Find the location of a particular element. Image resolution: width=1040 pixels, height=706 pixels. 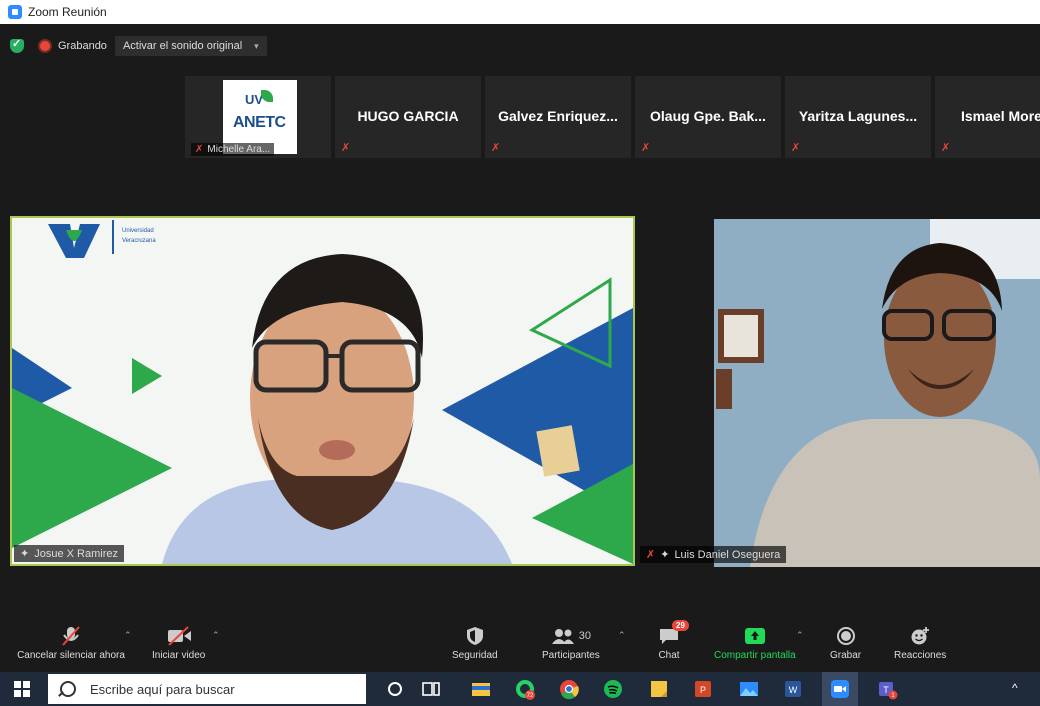

participants-icon is located at coordinates (562, 636).